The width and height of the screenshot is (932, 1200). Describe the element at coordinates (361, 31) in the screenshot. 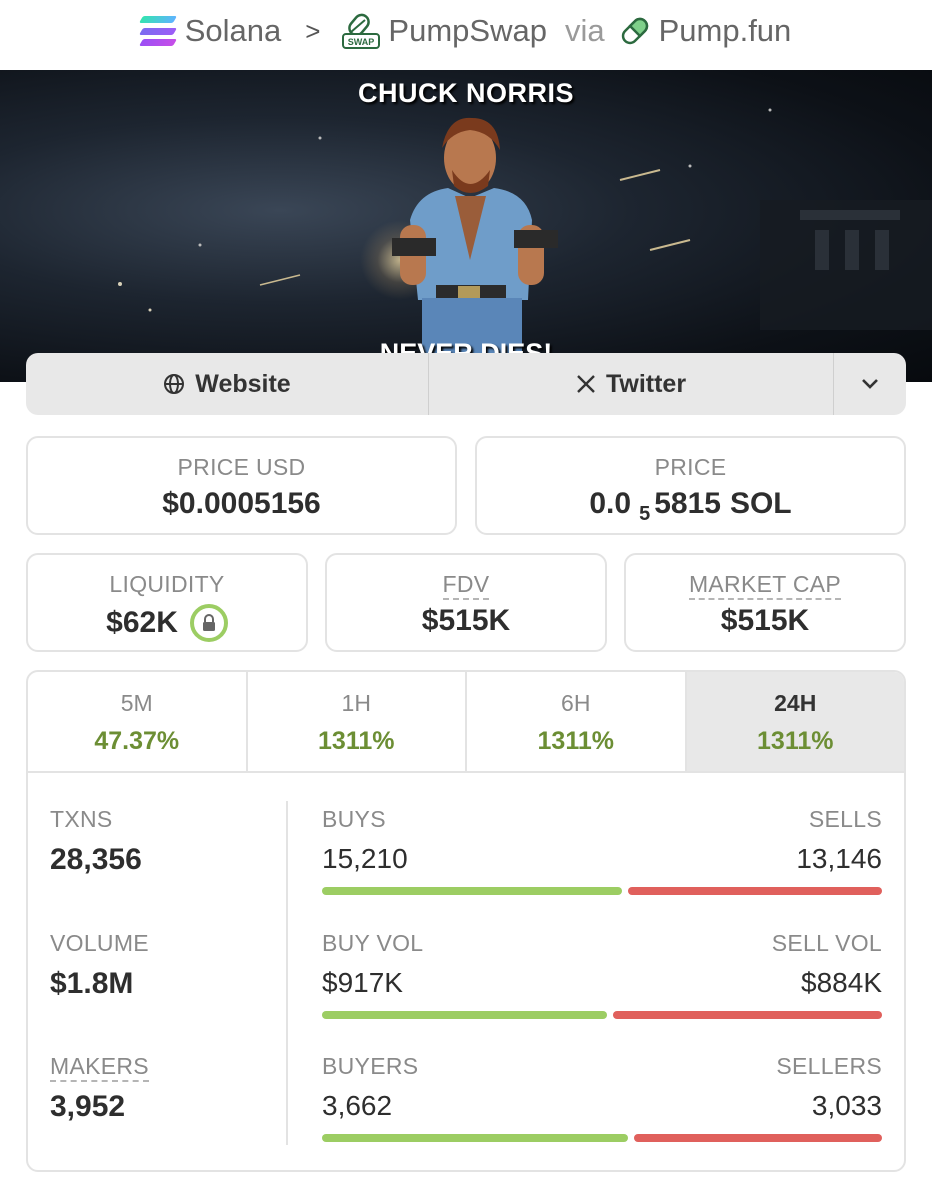

I see `pumpswap-logo-icon: SWAP` at that location.